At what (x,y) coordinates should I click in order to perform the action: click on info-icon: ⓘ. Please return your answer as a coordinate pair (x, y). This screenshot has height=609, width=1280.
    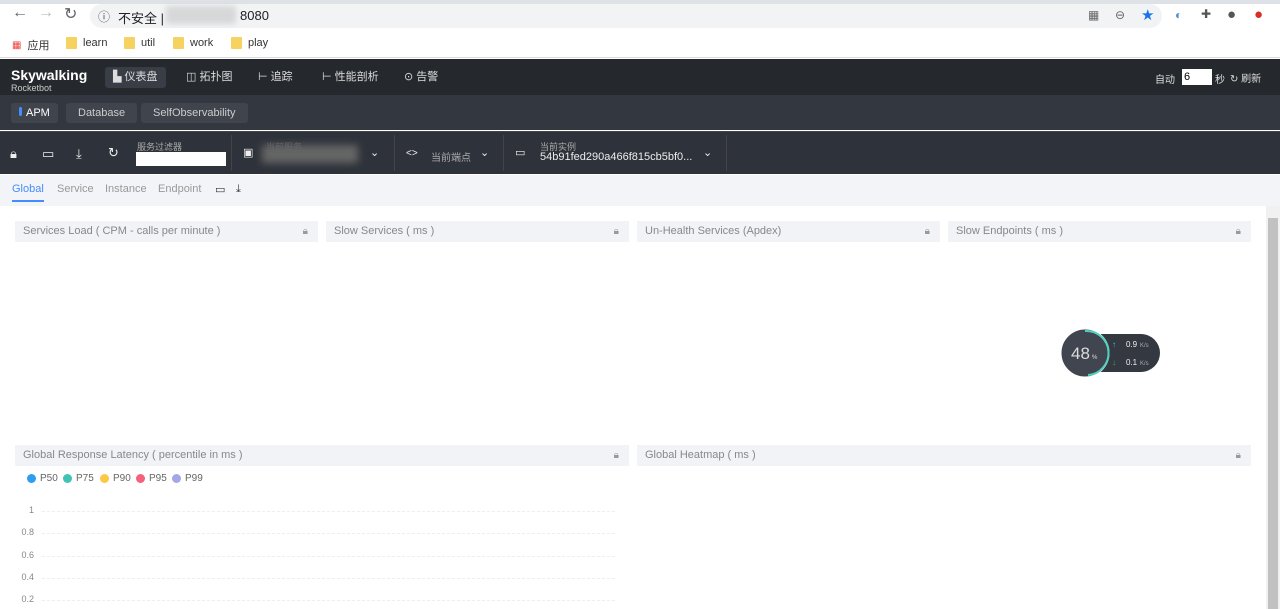
    Looking at the image, I should click on (104, 16).